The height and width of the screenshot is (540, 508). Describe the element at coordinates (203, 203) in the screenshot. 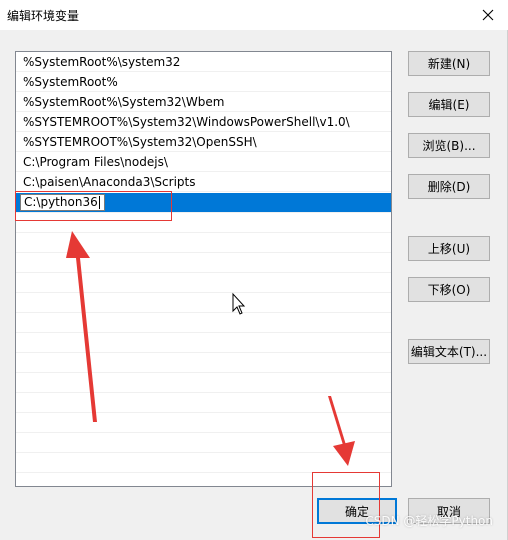

I see `list-item-selected: C:\python36` at that location.